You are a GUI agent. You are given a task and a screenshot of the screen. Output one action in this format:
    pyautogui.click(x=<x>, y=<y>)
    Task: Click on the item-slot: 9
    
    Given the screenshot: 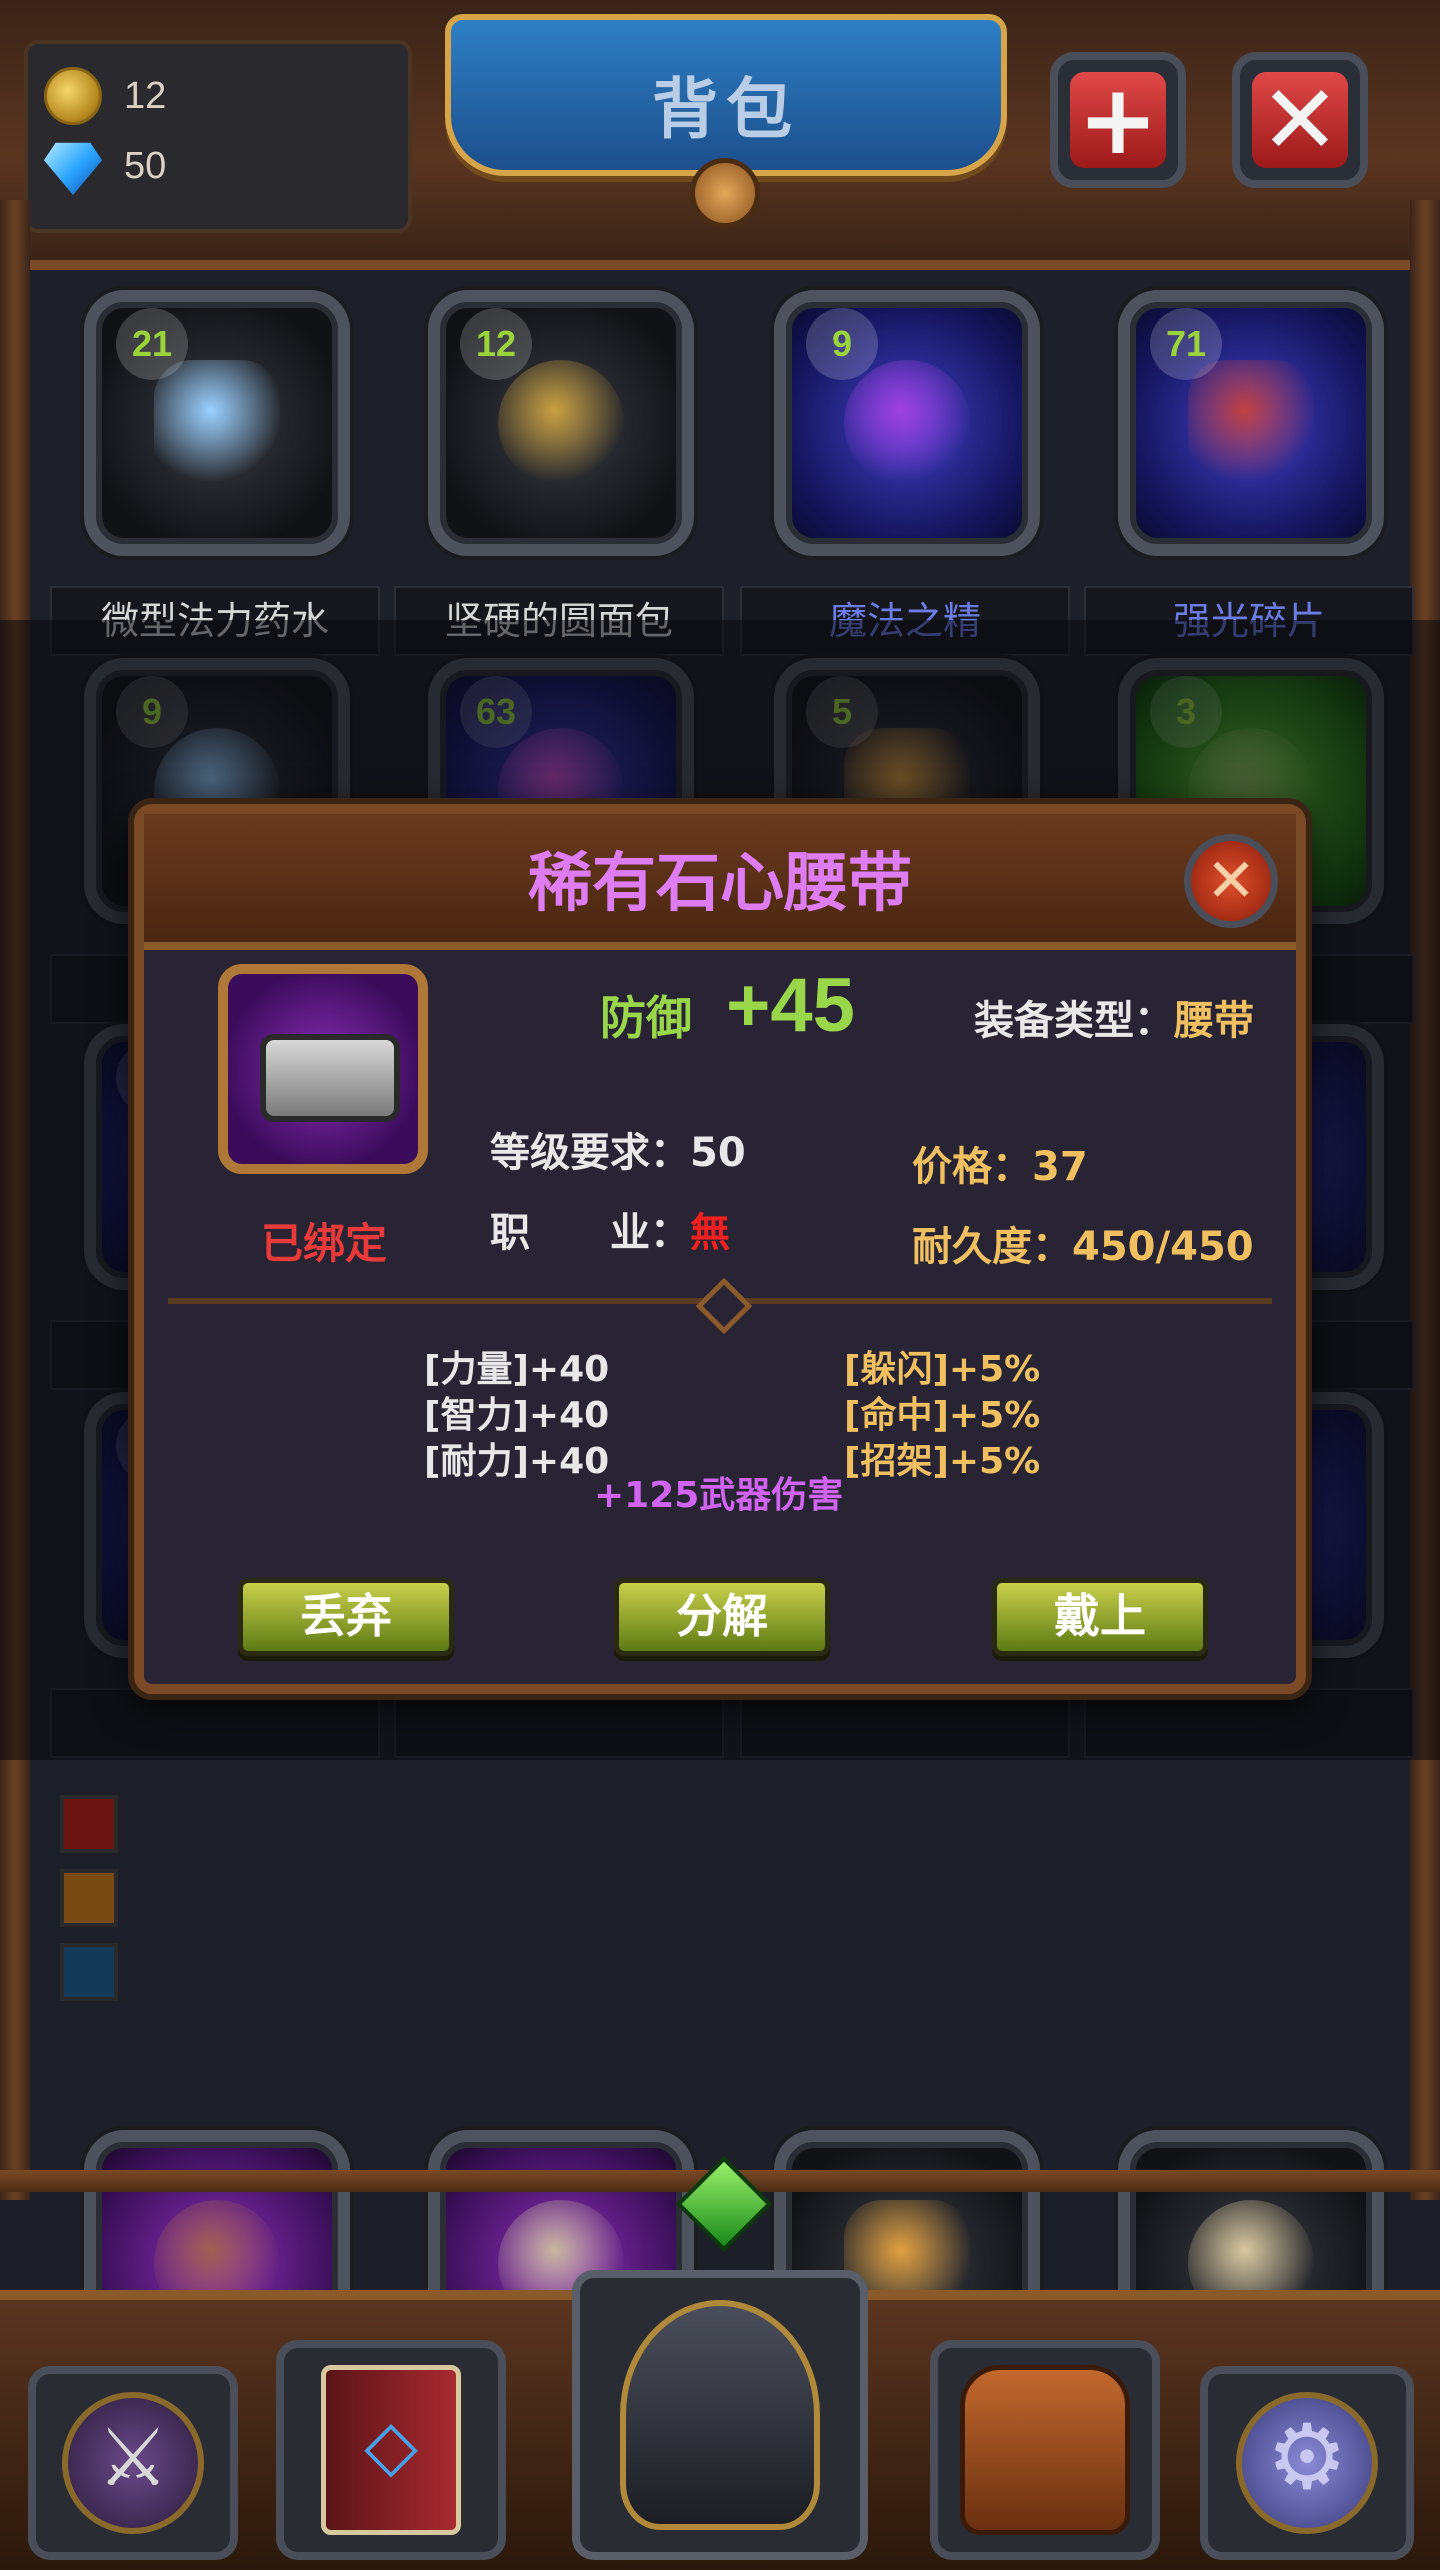 What is the action you would take?
    pyautogui.click(x=907, y=423)
    